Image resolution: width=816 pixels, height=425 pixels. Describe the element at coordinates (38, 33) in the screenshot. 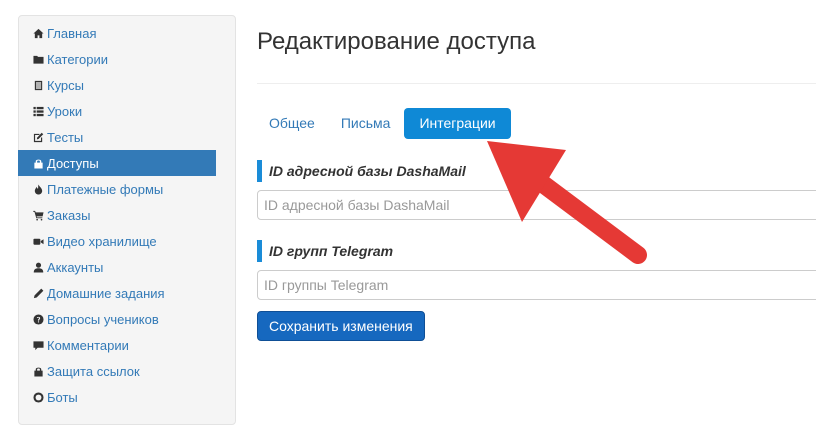

I see `home-icon` at that location.